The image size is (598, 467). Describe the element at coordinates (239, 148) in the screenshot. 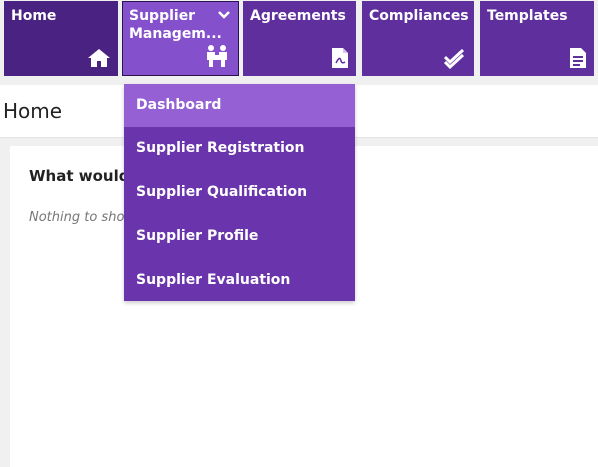

I see `menu-item-supplier-registration: Supplier Registration` at that location.